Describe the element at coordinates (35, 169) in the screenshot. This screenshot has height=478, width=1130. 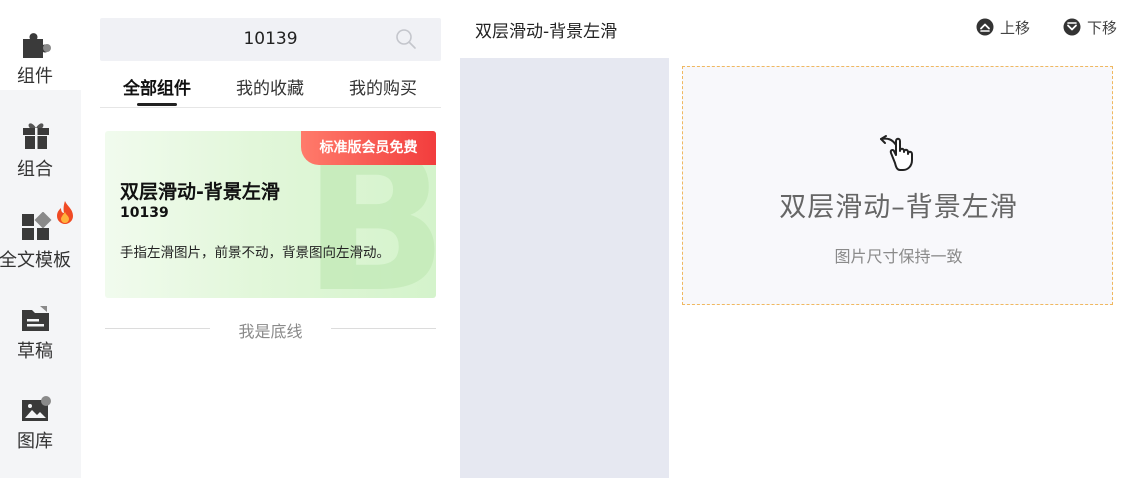
I see `rail-label-combos: 组合` at that location.